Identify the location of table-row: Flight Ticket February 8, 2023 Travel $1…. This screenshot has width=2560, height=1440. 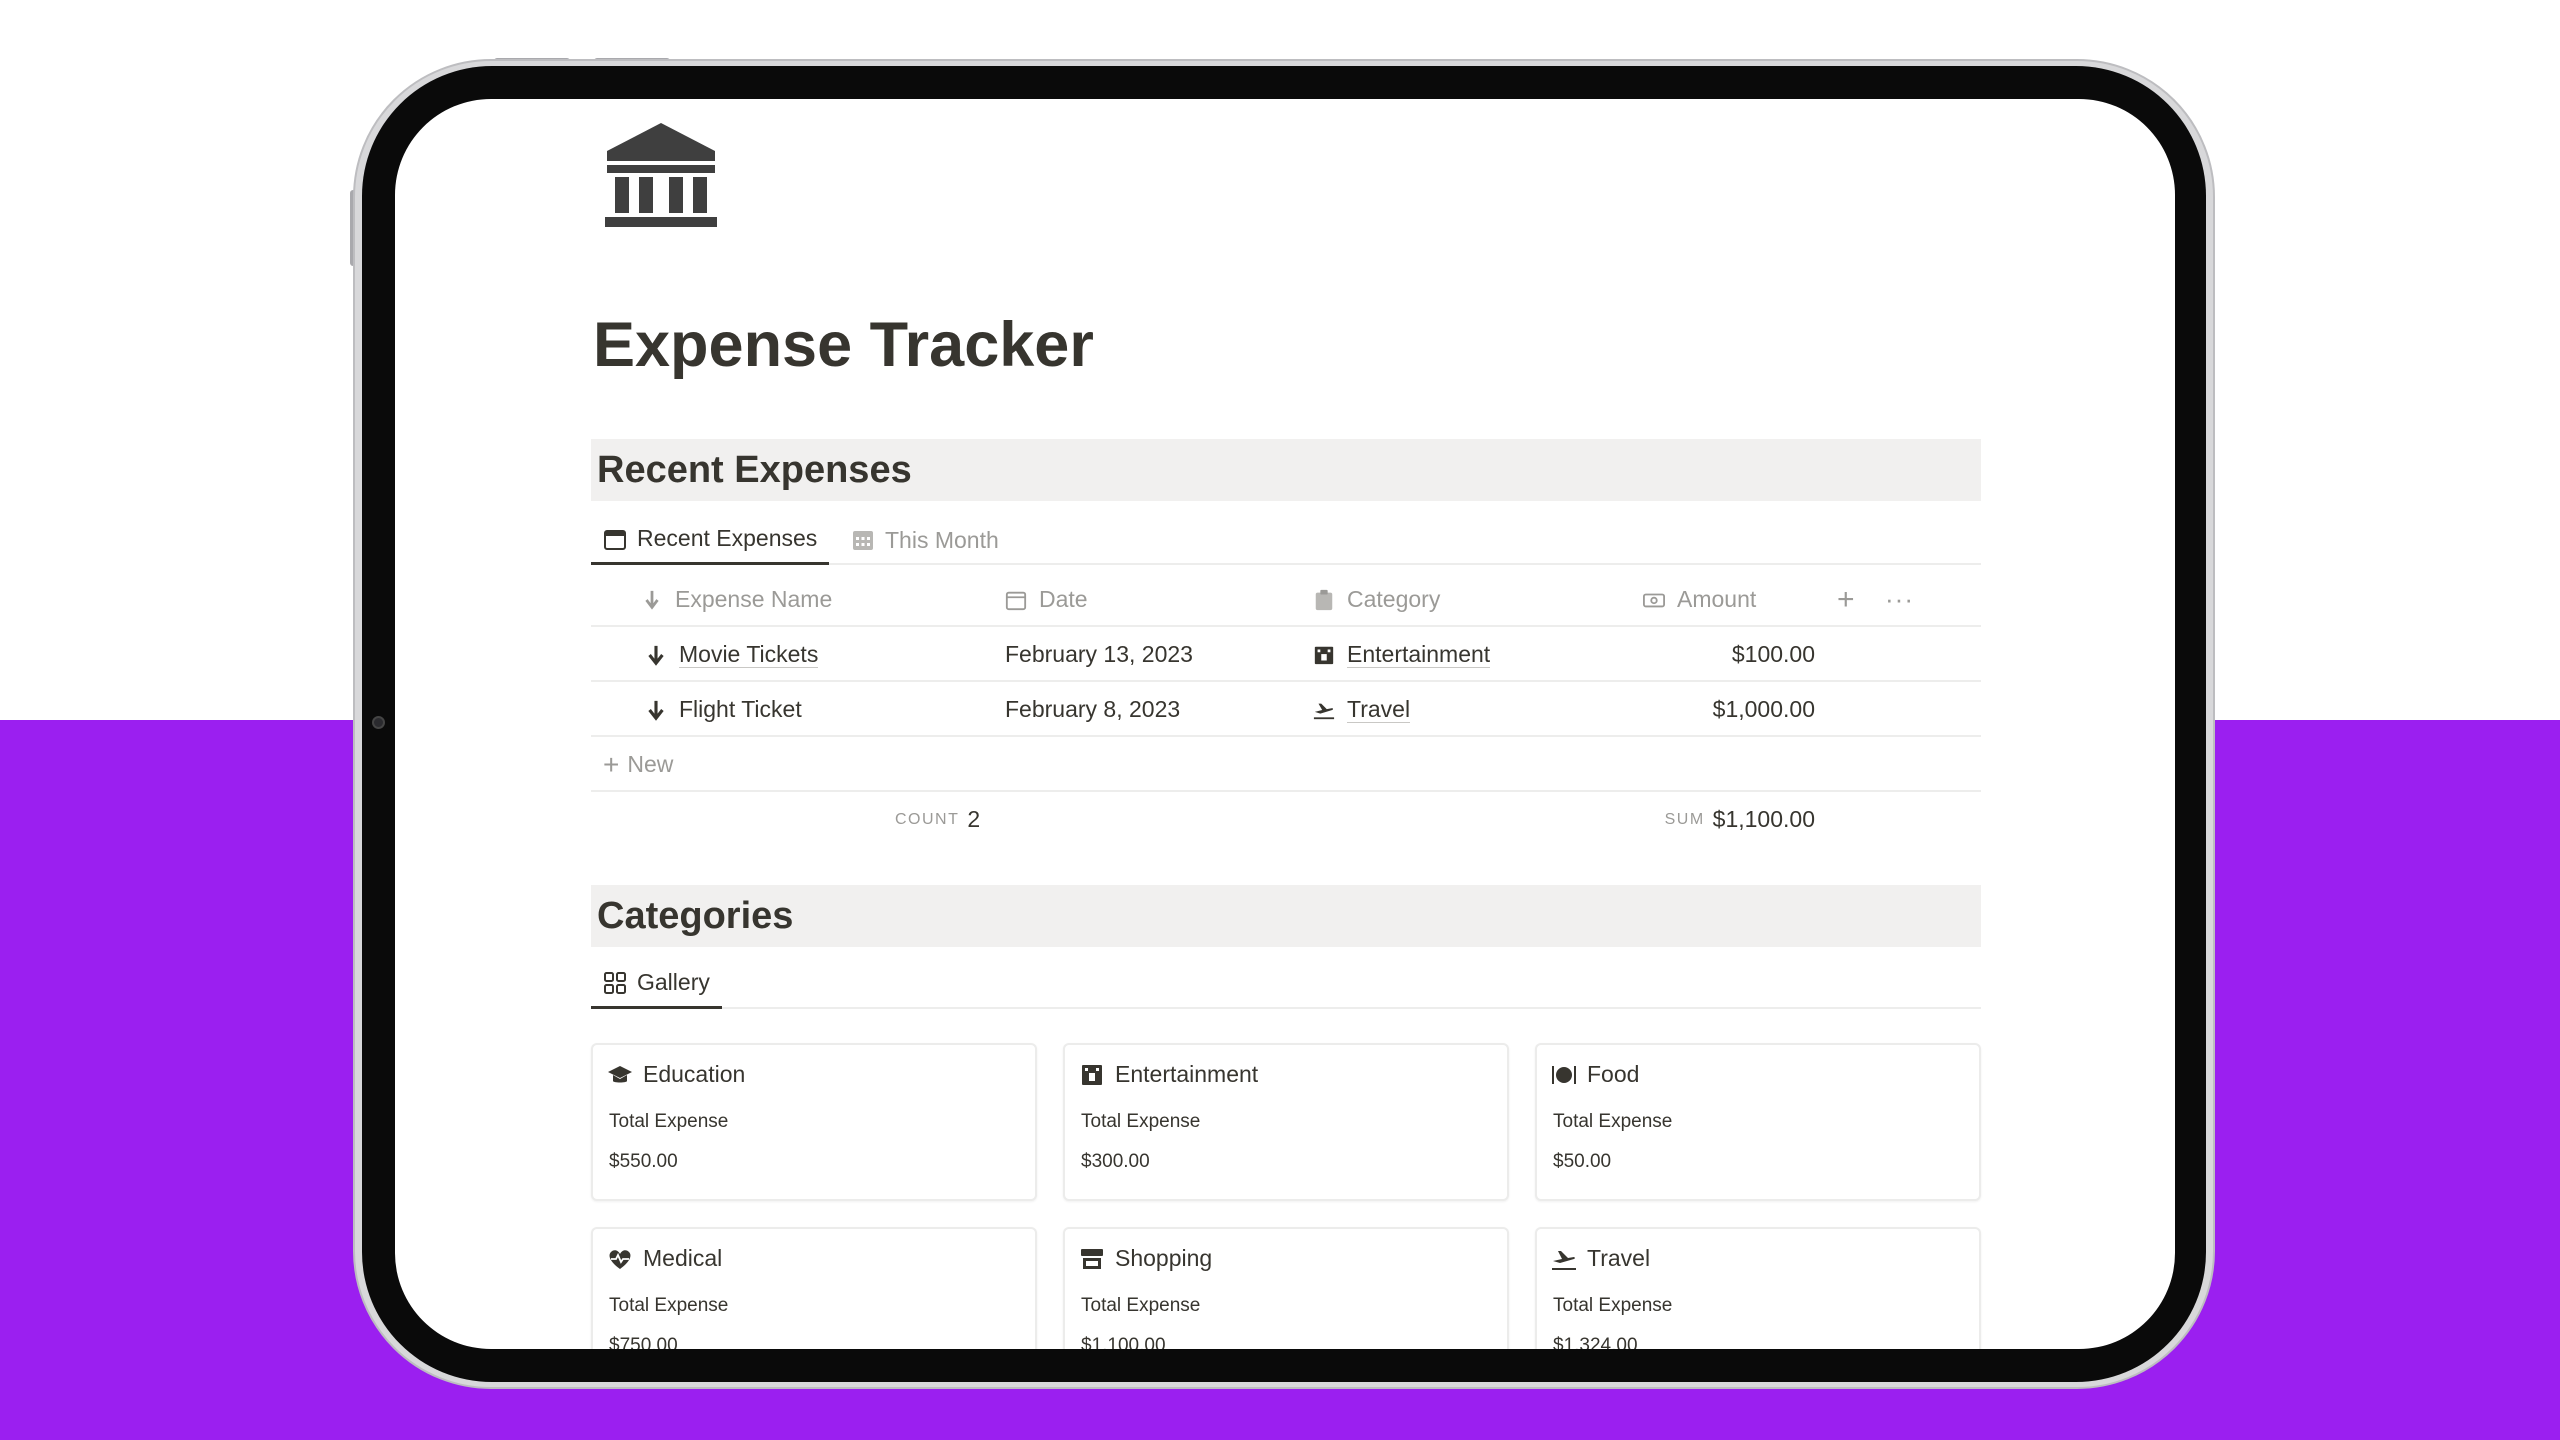
(1286, 709).